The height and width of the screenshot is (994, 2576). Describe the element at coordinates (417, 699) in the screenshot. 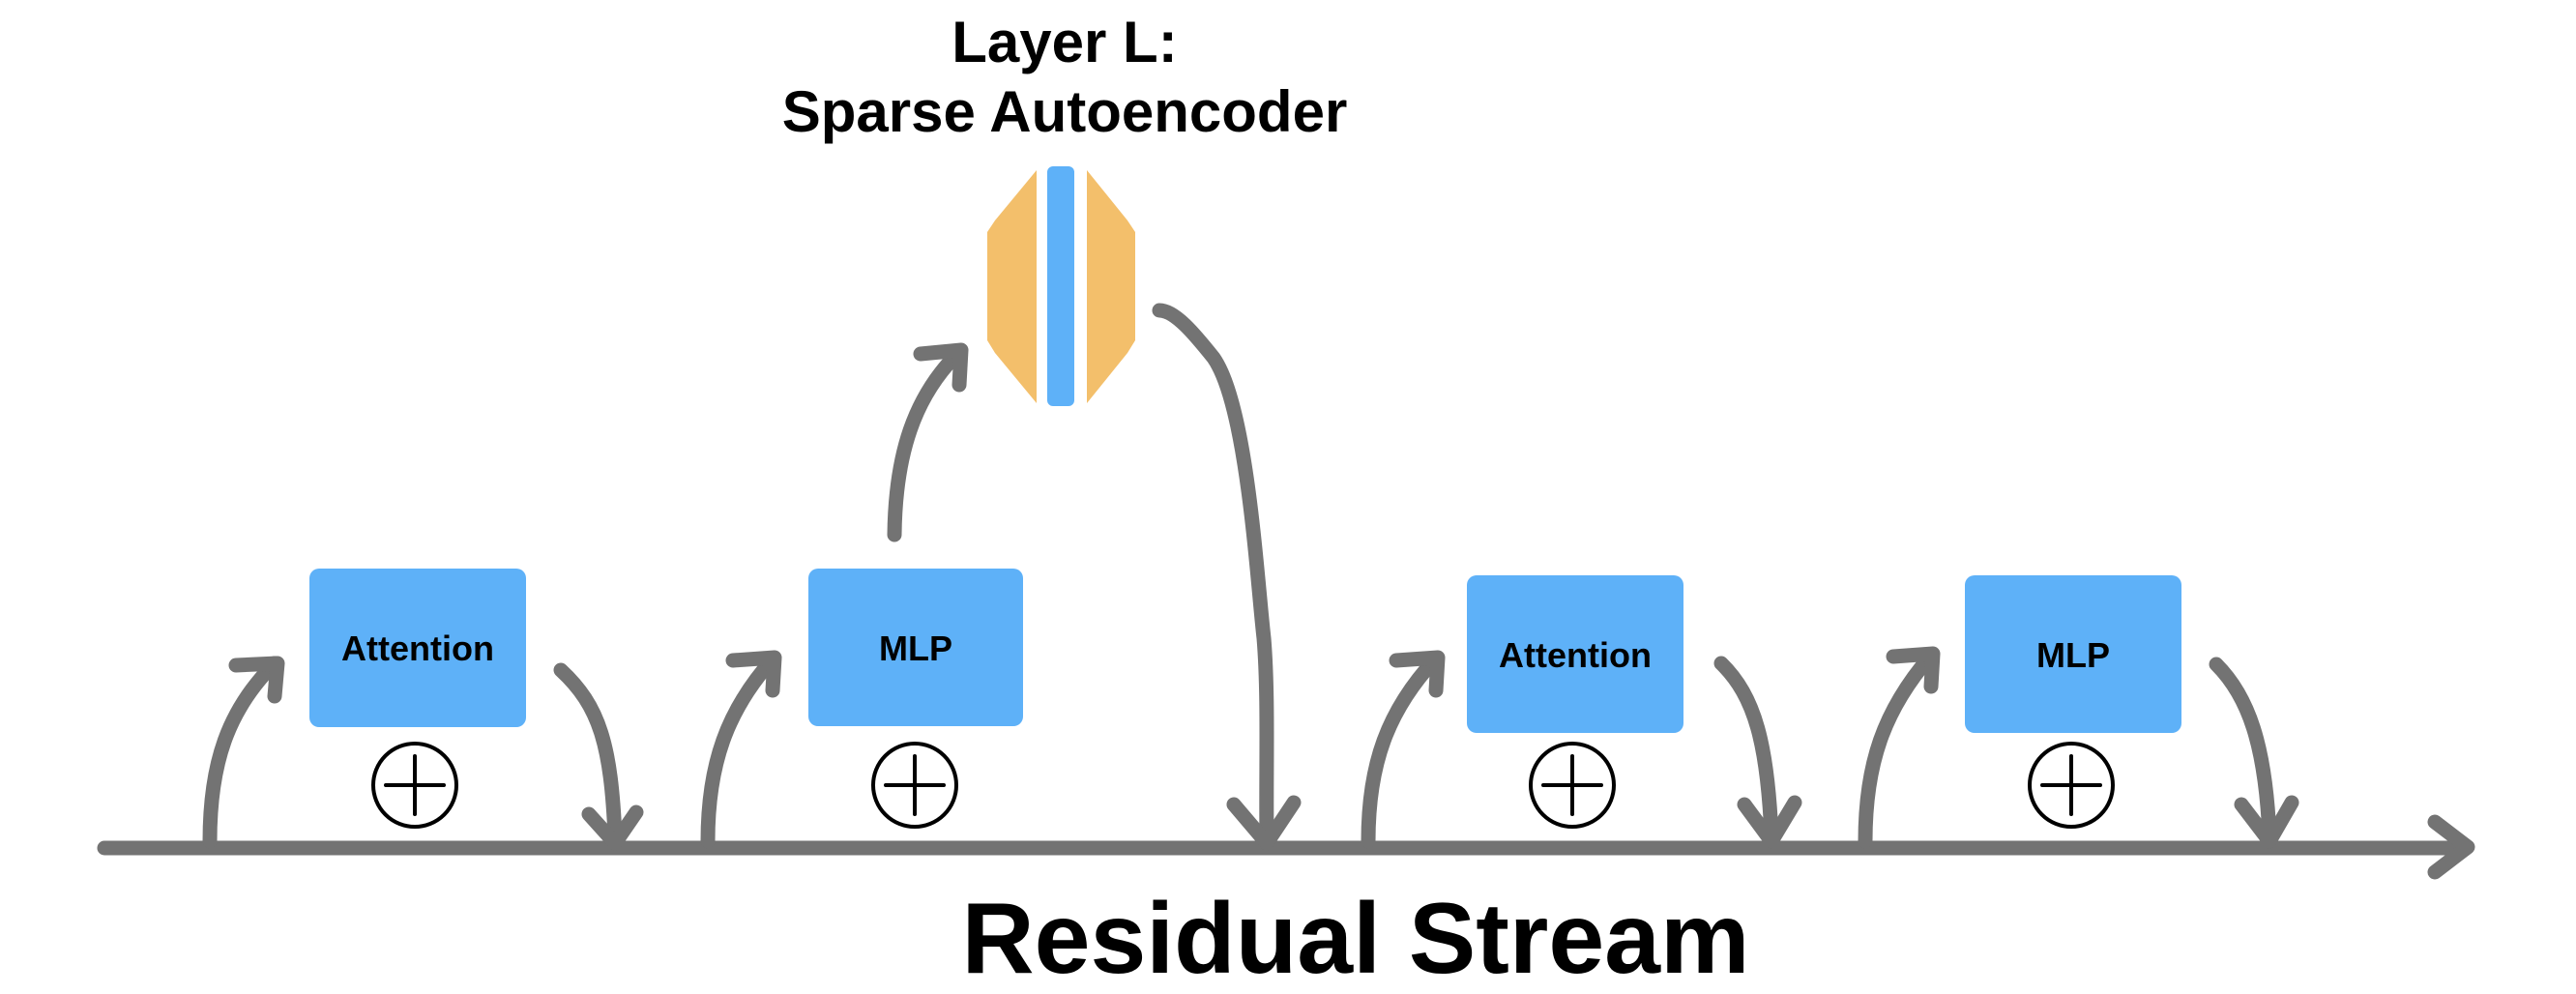

I see `attention-block-1: Attention` at that location.